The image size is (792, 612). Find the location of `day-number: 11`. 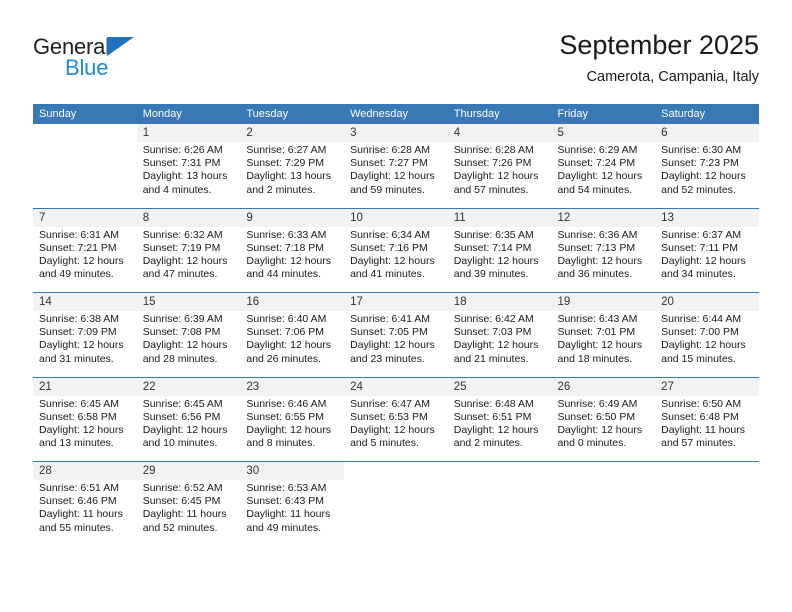

day-number: 11 is located at coordinates (499, 217).